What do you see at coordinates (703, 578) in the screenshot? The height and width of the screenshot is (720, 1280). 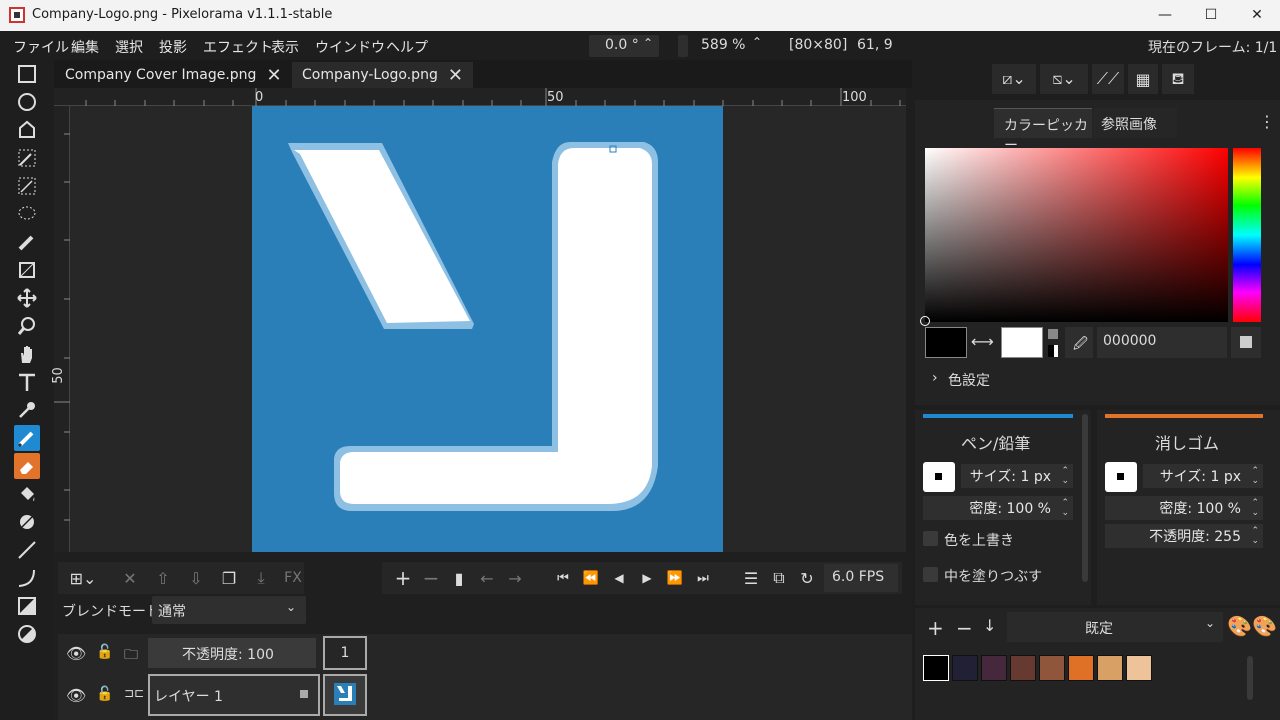 I see `last-frame-button: ⏭` at bounding box center [703, 578].